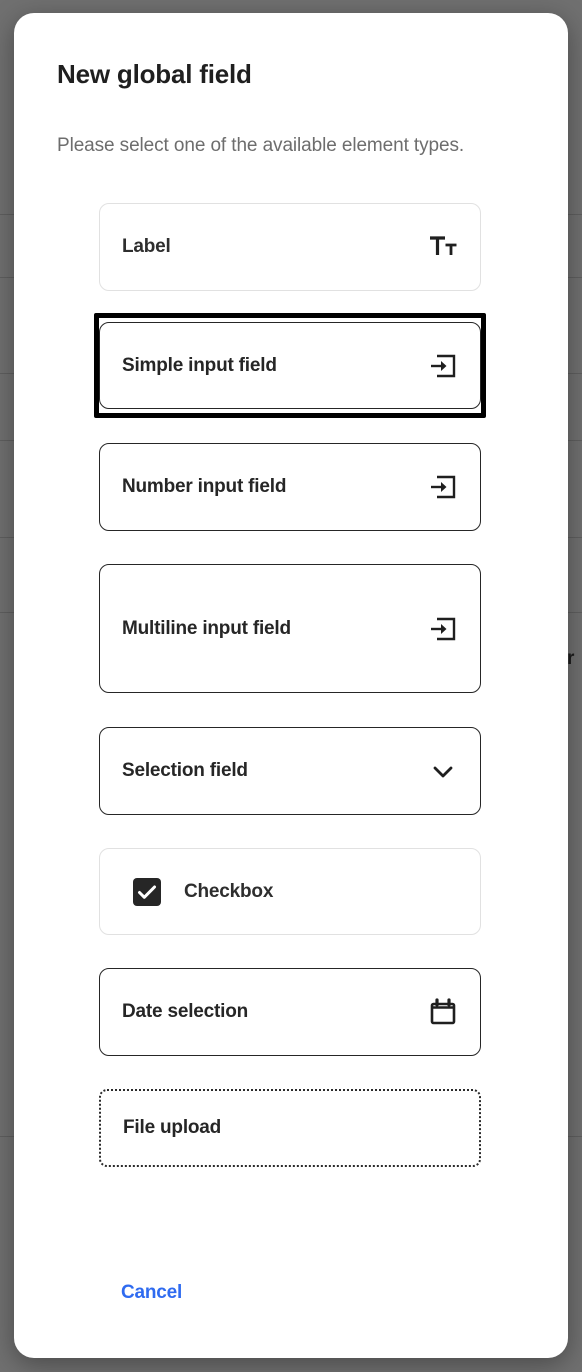 Image resolution: width=582 pixels, height=1372 pixels. What do you see at coordinates (172, 1127) in the screenshot?
I see `option-label: File upload` at bounding box center [172, 1127].